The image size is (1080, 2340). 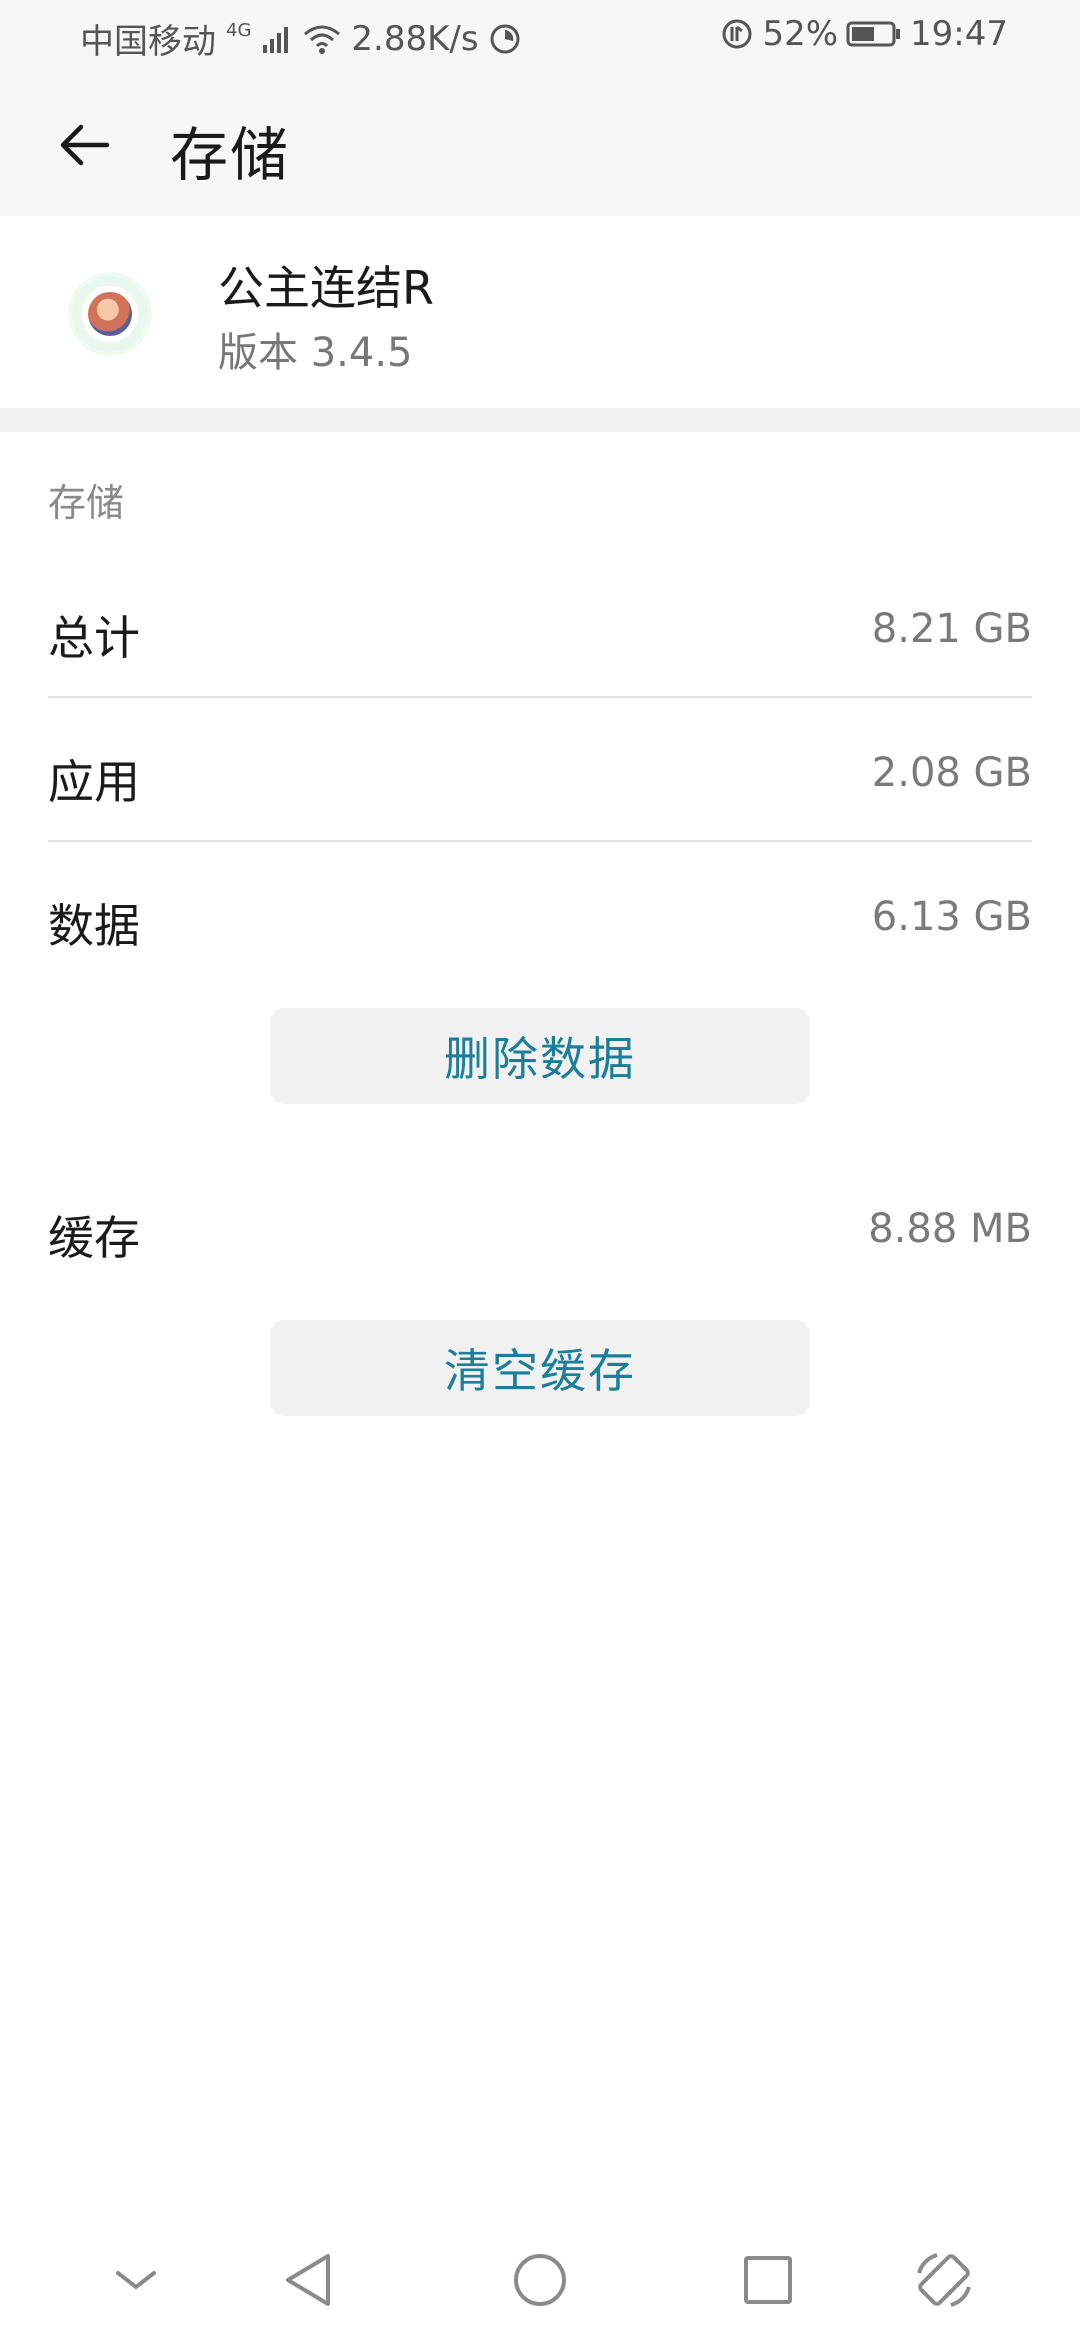 I want to click on chevron-down-icon, so click(x=136, y=2282).